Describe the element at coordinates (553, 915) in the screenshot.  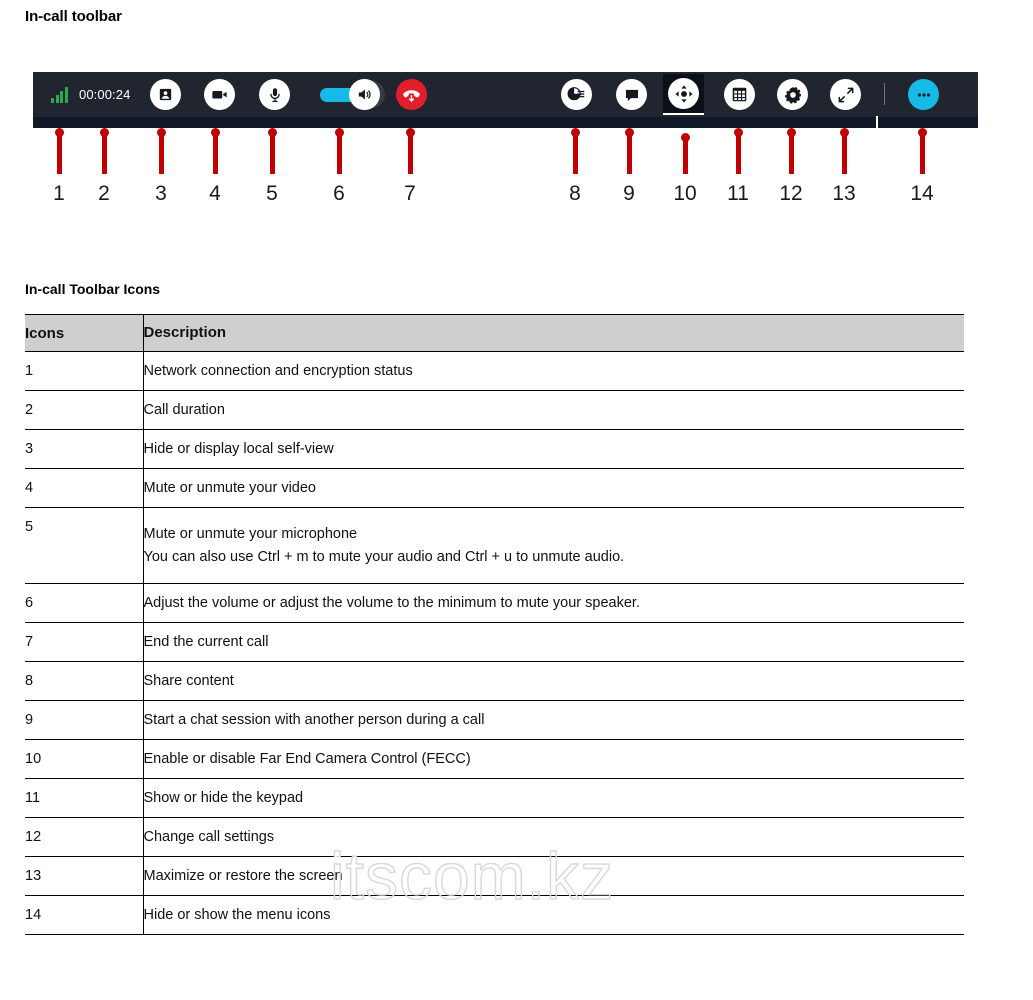
I see `row-description: Hide or show the menu icons` at that location.